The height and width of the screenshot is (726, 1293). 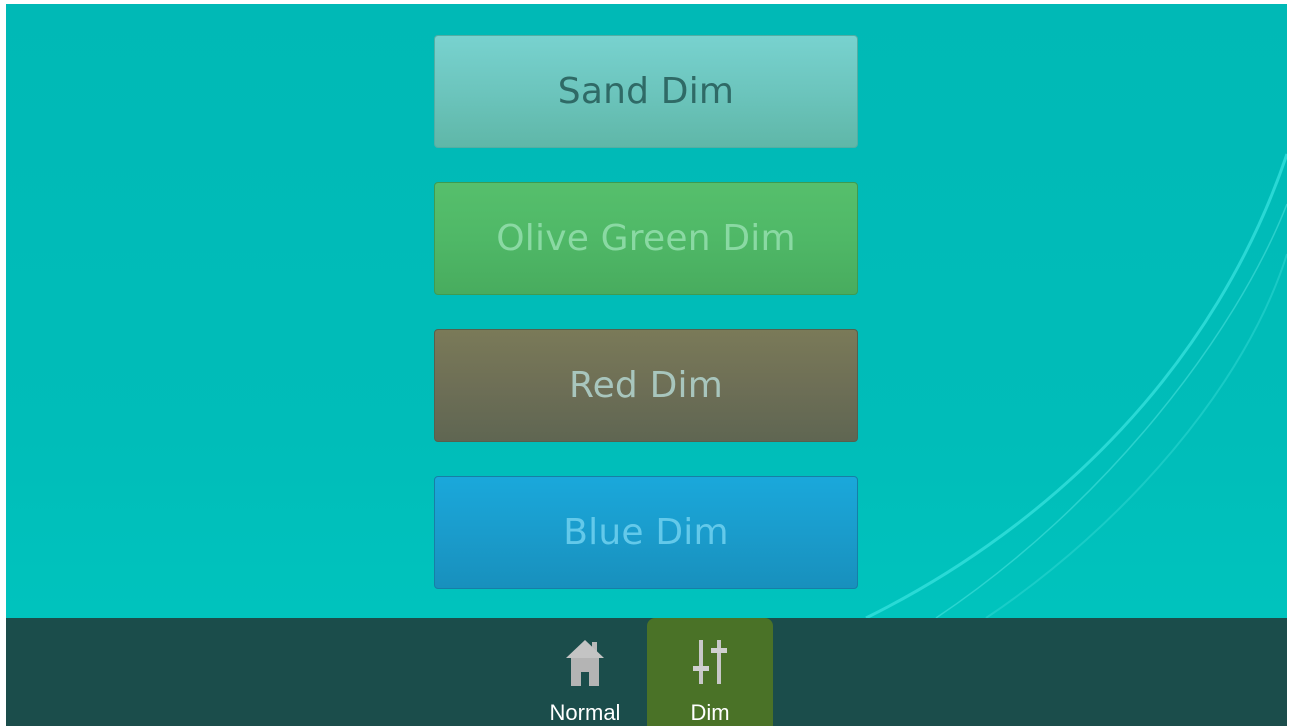 I want to click on olive-green-dim-label: Olive Green Dim, so click(x=646, y=238).